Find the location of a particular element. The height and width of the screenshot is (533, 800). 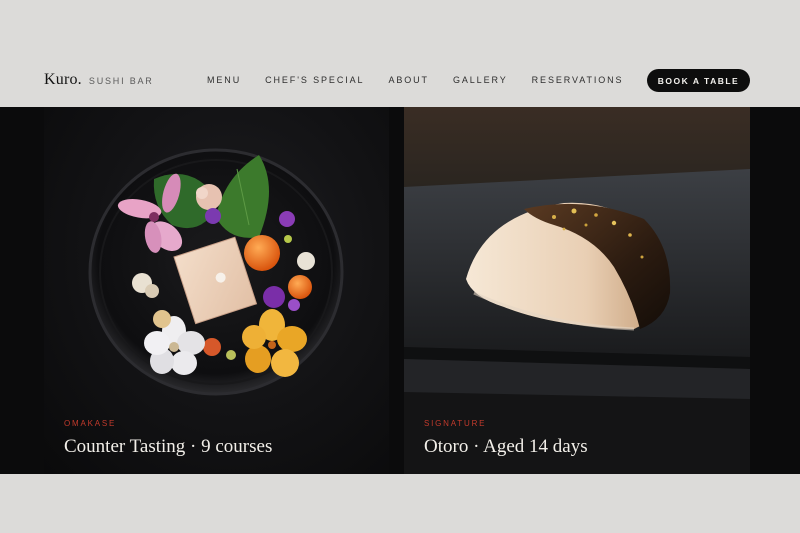

nav-item-menu: MENU is located at coordinates (224, 80).